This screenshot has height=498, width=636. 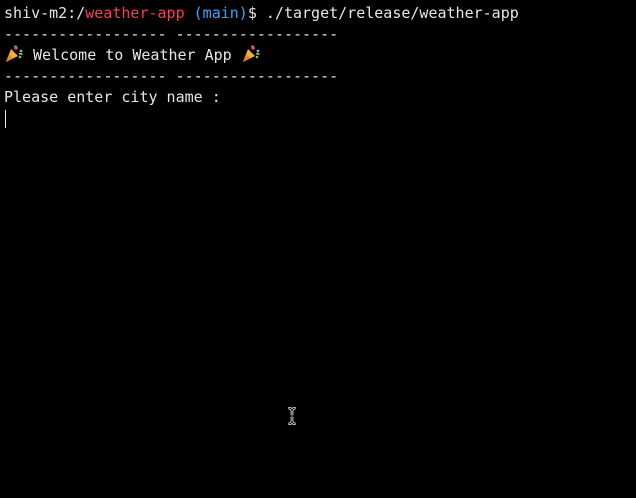 What do you see at coordinates (112, 97) in the screenshot?
I see `city-input-prompt: Please enter city name :` at bounding box center [112, 97].